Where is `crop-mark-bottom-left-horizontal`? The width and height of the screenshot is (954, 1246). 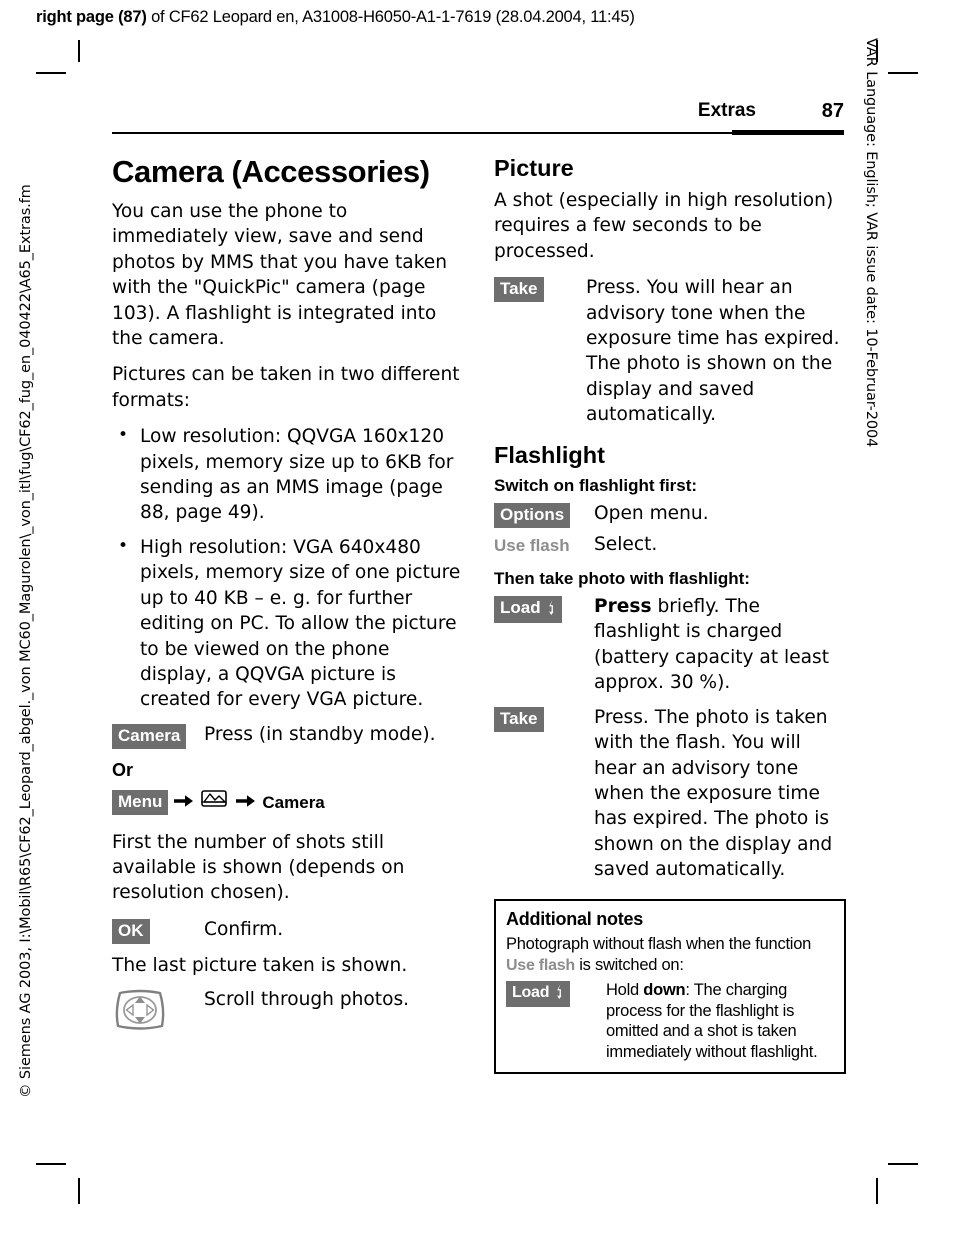
crop-mark-bottom-left-horizontal is located at coordinates (51, 1164).